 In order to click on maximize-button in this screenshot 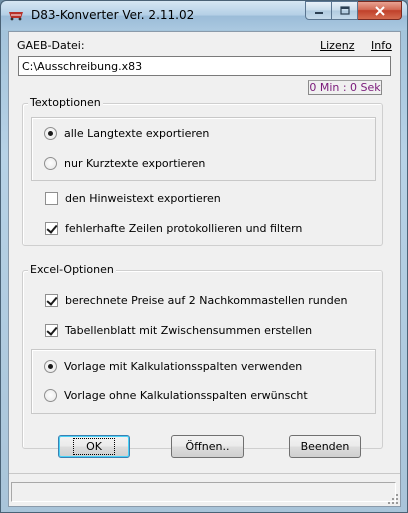, I will do `click(345, 10)`.